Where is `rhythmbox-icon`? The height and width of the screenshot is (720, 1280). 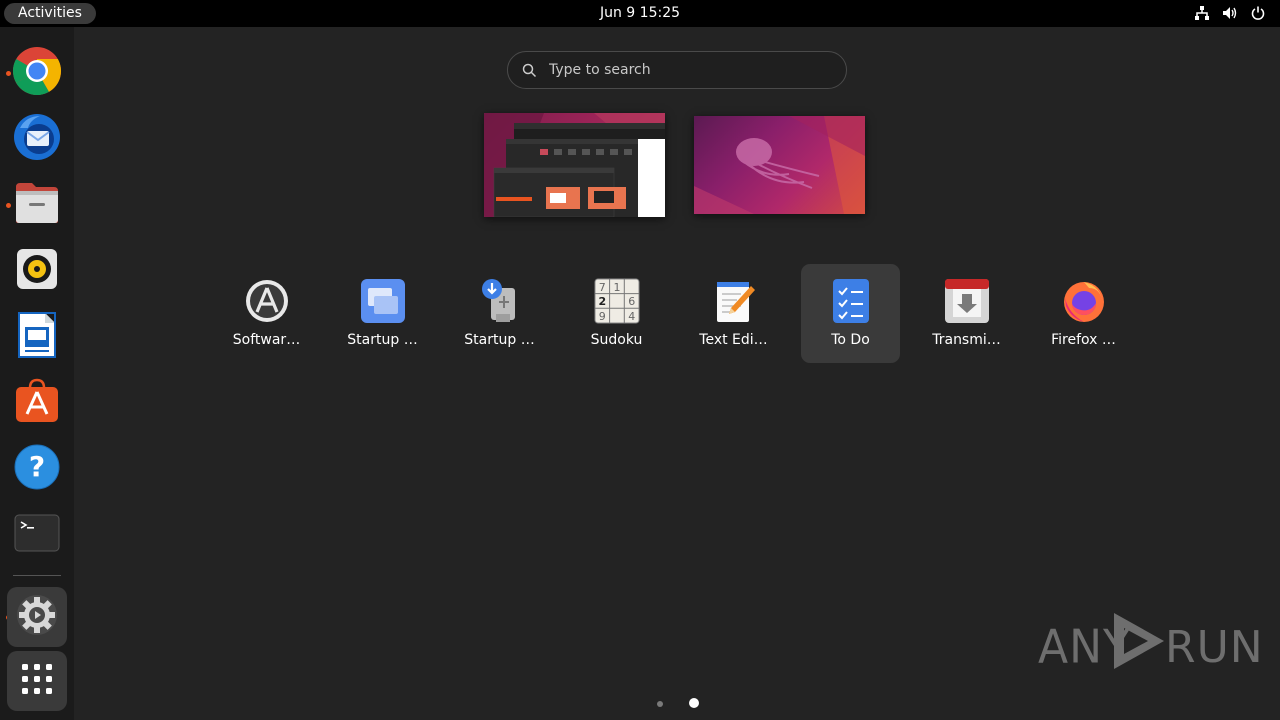 rhythmbox-icon is located at coordinates (37, 271).